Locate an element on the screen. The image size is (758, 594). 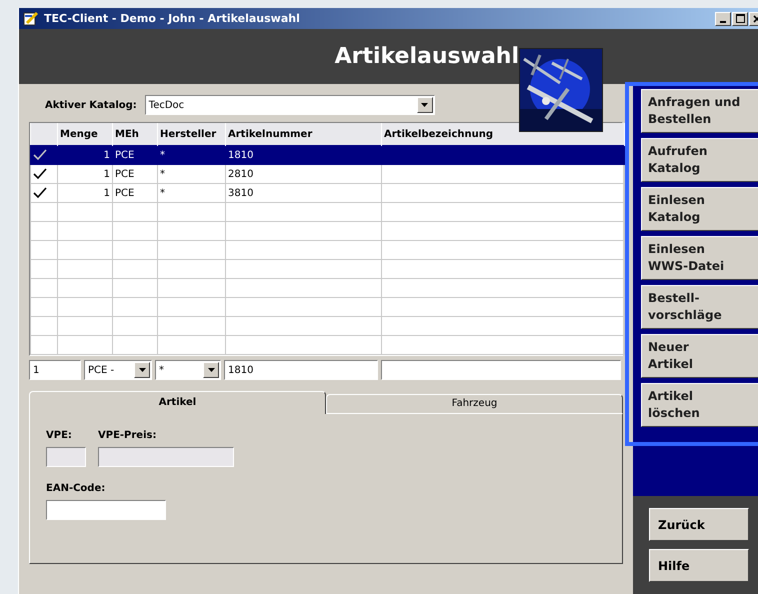
field-label: VPE: is located at coordinates (59, 435).